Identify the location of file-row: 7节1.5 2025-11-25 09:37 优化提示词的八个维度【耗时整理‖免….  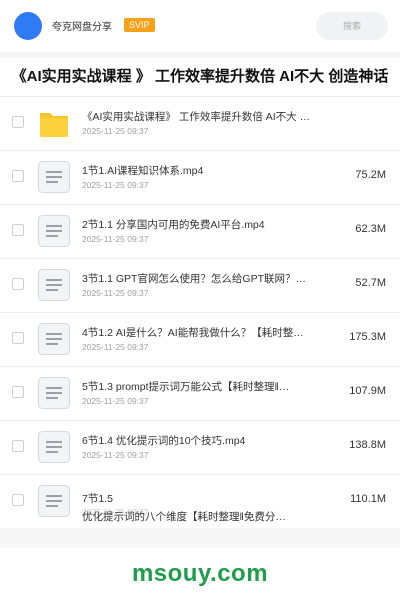
(200, 503).